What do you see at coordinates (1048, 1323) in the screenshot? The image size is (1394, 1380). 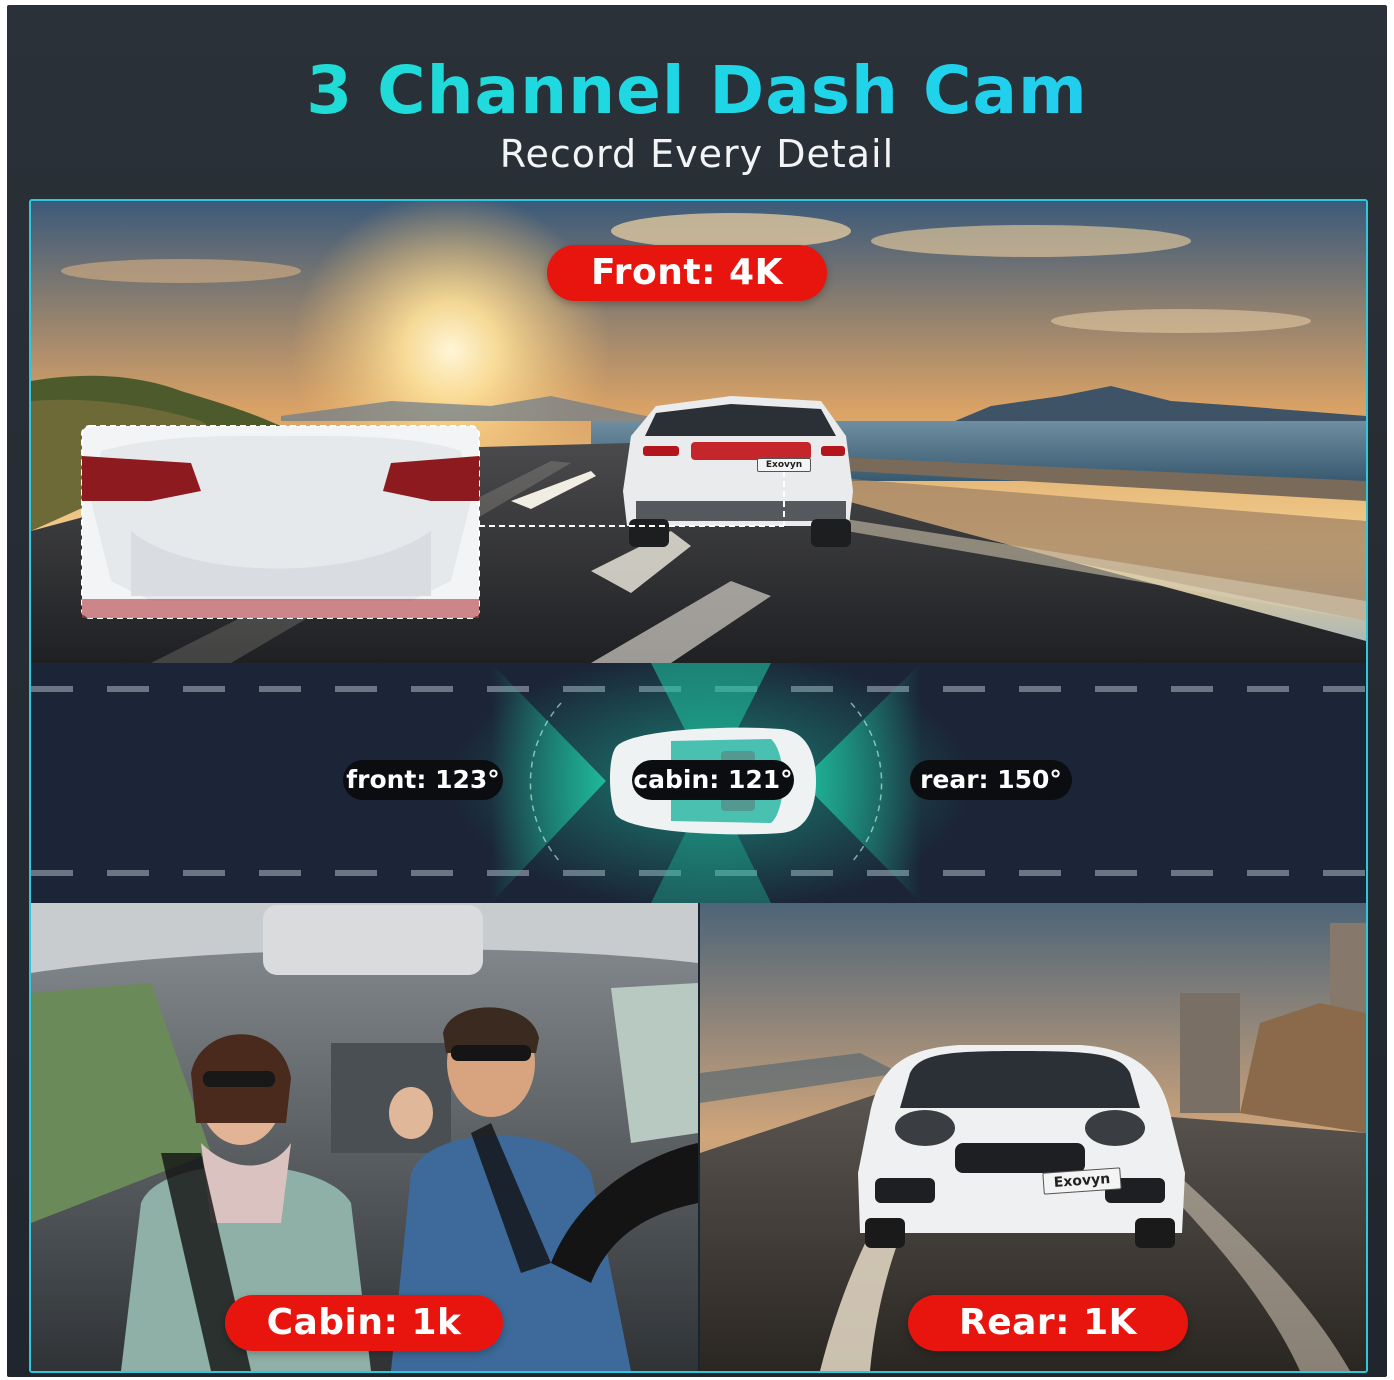 I see `rear-resolution-badge: Rear: 1K` at bounding box center [1048, 1323].